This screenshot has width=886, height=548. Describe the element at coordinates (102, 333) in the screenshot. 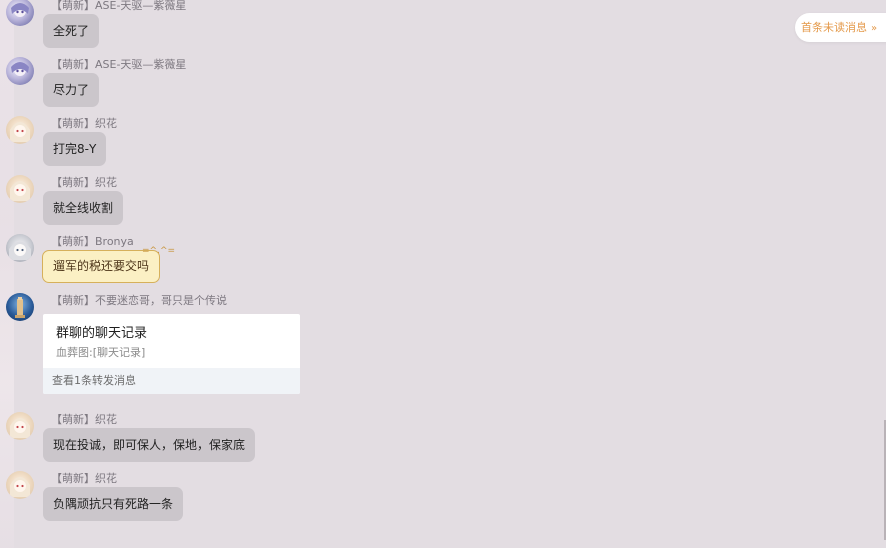

I see `forward-title: 群聊的聊天记录` at that location.